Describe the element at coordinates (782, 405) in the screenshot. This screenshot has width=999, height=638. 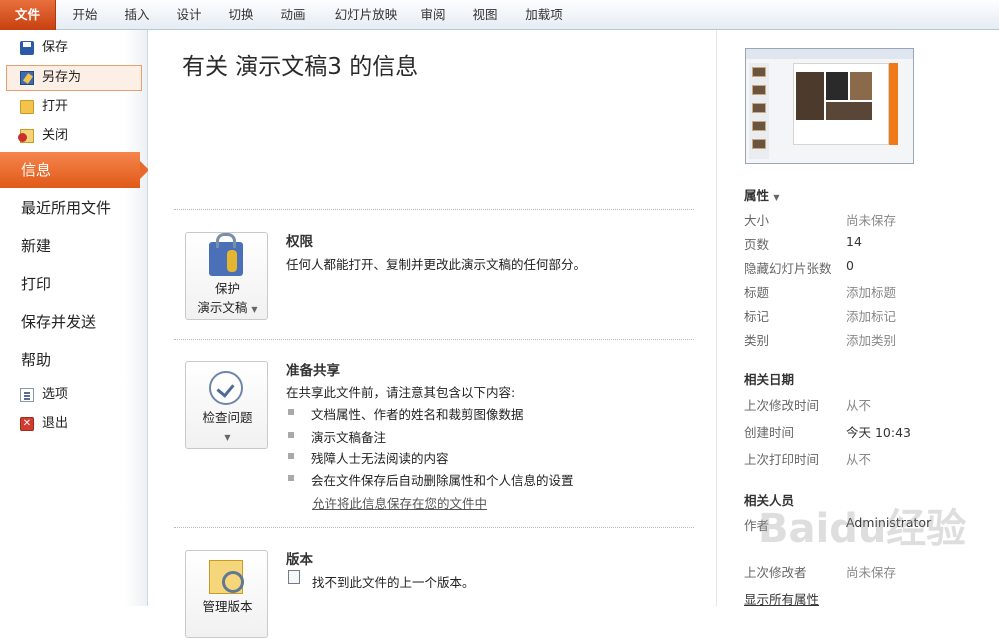
I see `prop-key: 上次修改时间` at that location.